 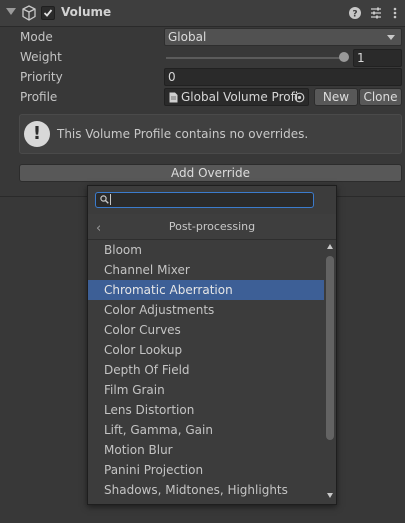 What do you see at coordinates (206, 390) in the screenshot?
I see `list-item: Film Grain` at bounding box center [206, 390].